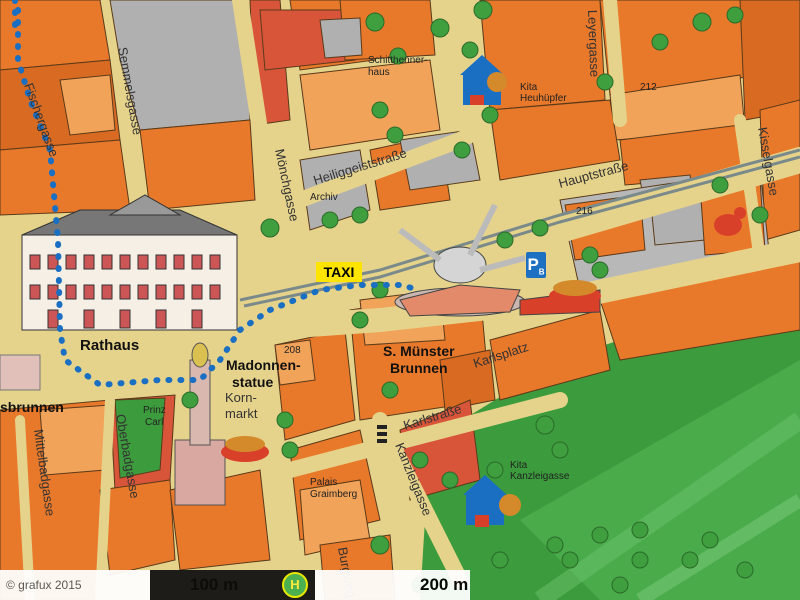 The height and width of the screenshot is (600, 800). What do you see at coordinates (241, 397) in the screenshot?
I see `label-kornmarkt-1: Korn-` at bounding box center [241, 397].